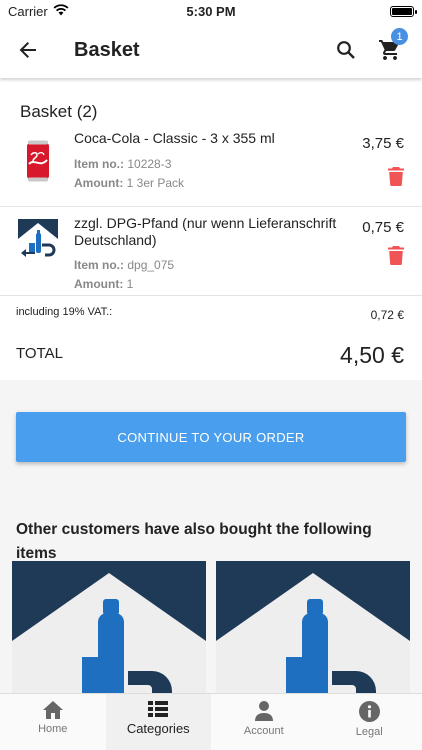 The height and width of the screenshot is (750, 422). Describe the element at coordinates (383, 143) in the screenshot. I see `item-price: 3,75 €` at that location.